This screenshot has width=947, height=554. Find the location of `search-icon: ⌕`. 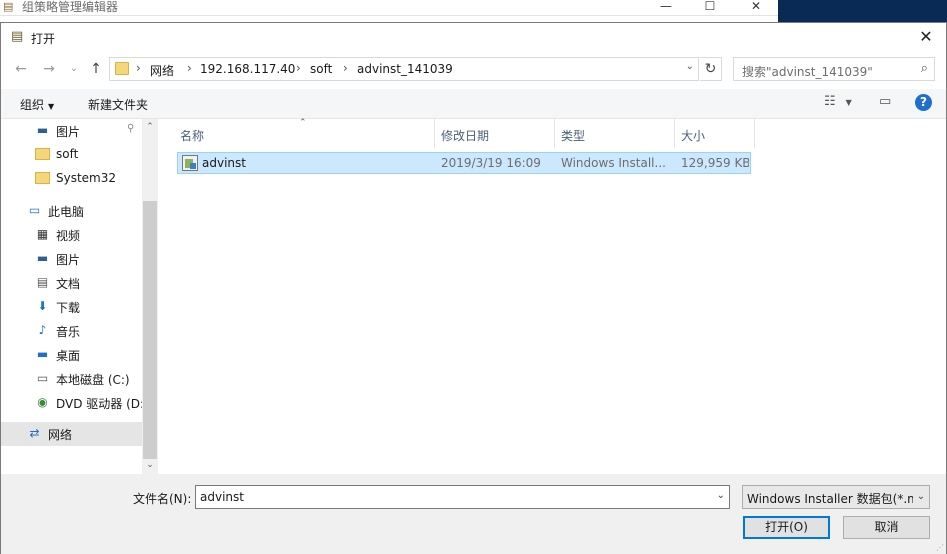

search-icon: ⌕ is located at coordinates (924, 68).